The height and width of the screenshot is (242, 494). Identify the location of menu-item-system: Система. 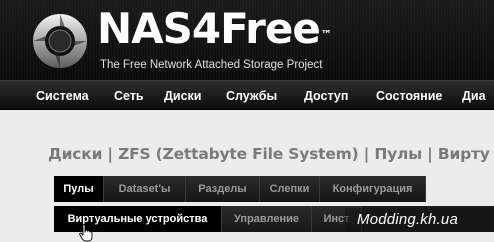
(62, 95).